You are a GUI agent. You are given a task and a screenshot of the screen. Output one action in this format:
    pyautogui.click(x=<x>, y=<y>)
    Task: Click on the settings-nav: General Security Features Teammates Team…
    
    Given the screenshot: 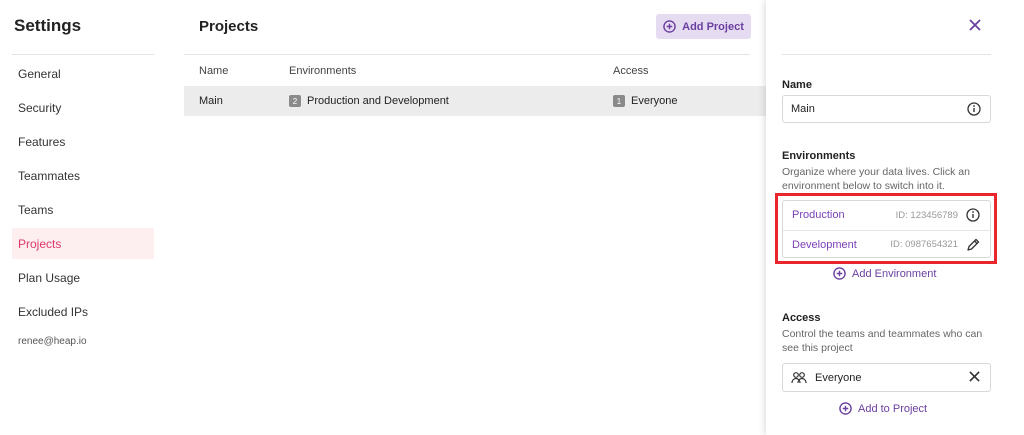 What is the action you would take?
    pyautogui.click(x=83, y=194)
    